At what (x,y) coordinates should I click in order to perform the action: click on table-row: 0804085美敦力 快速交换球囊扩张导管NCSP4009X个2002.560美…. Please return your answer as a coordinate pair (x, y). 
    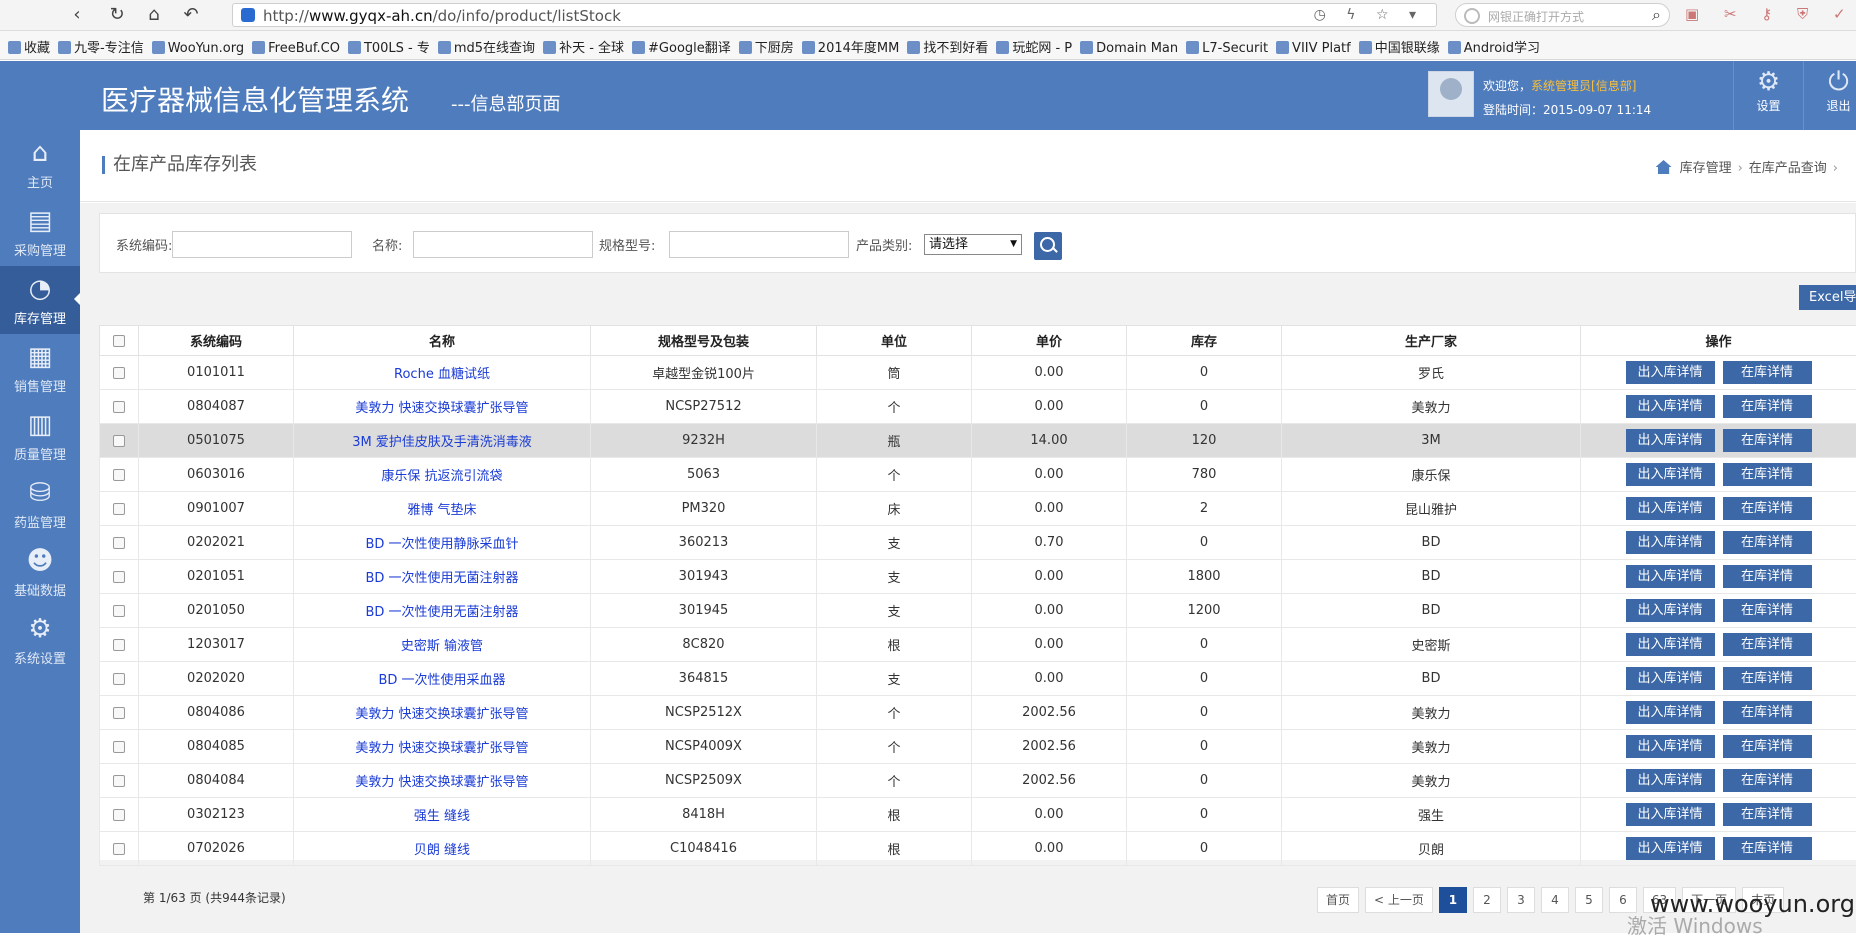
    Looking at the image, I should click on (978, 747).